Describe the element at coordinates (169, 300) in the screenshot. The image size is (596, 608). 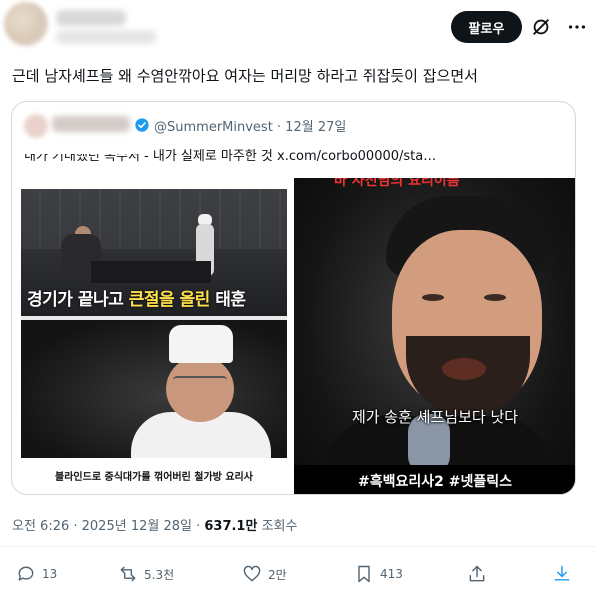
I see `caption-highlight: 큰절을 올린` at that location.